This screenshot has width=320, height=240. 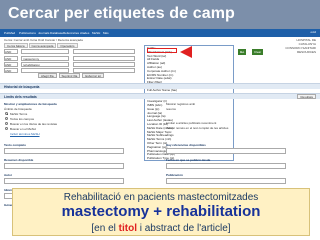 What do you see at coordinates (226, 166) in the screenshot?
I see `pub-date-field` at bounding box center [226, 166].